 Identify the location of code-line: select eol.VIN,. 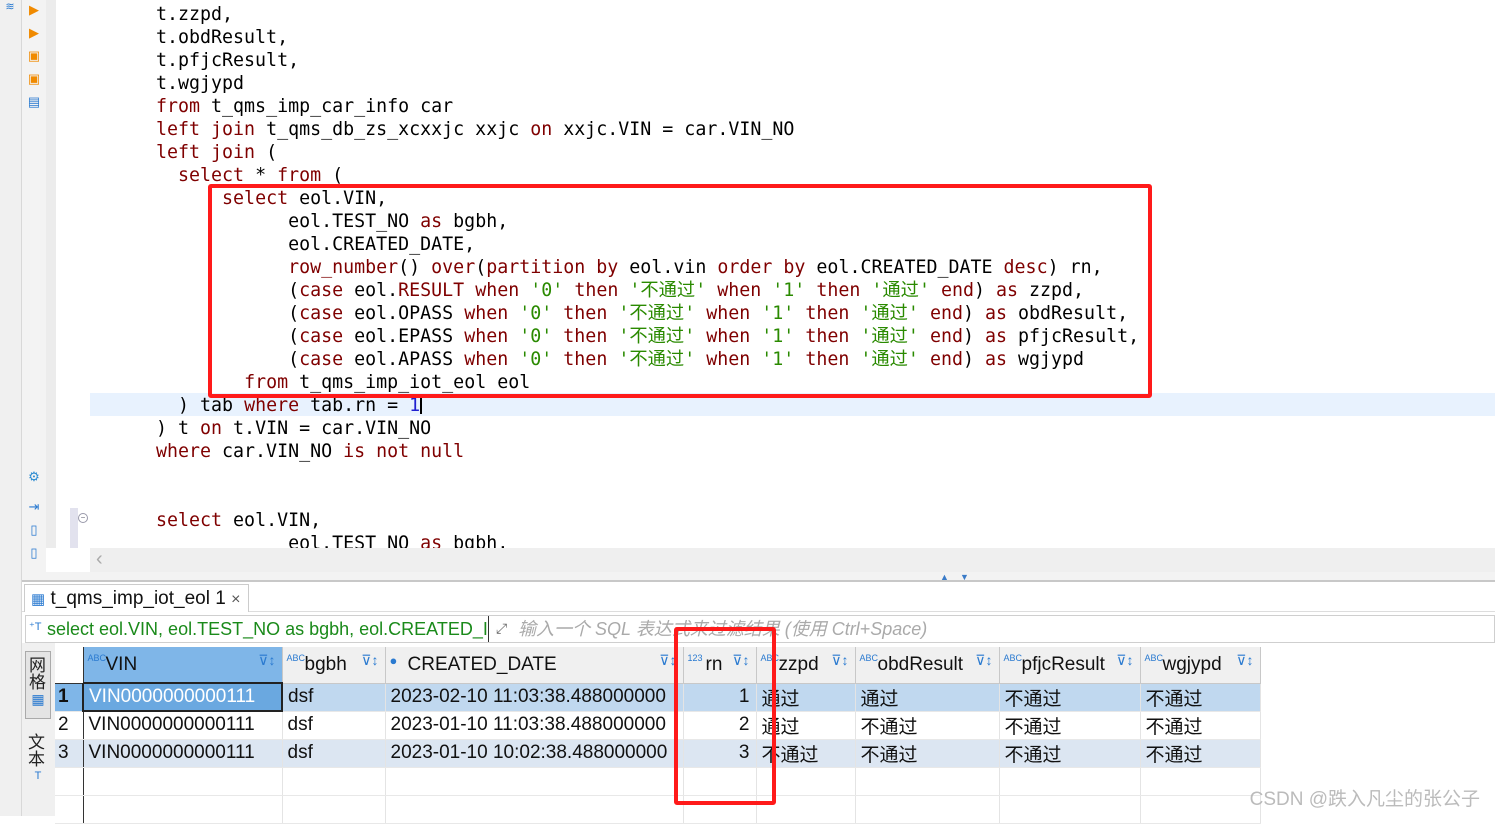
(647, 520).